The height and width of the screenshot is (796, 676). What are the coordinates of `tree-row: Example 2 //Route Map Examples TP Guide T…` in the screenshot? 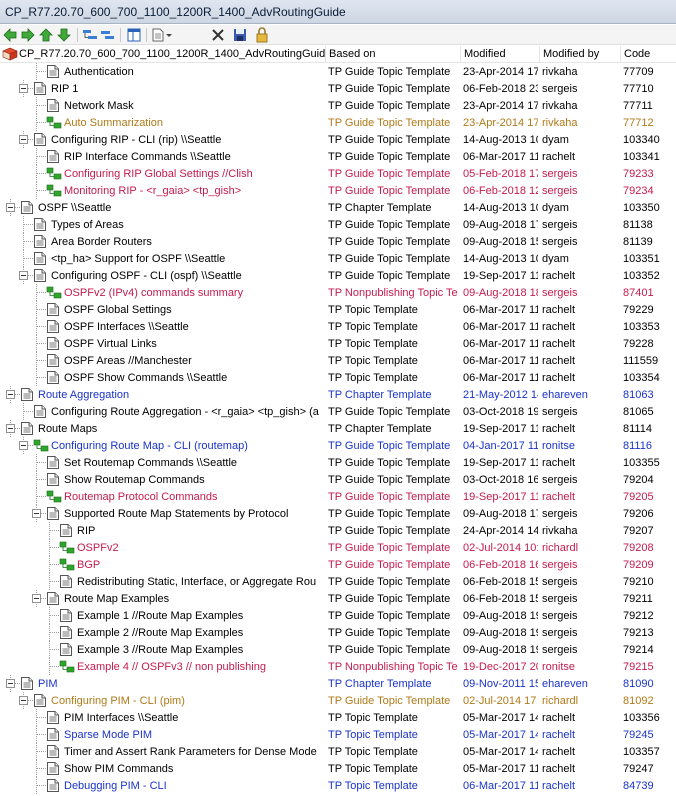 It's located at (338, 632).